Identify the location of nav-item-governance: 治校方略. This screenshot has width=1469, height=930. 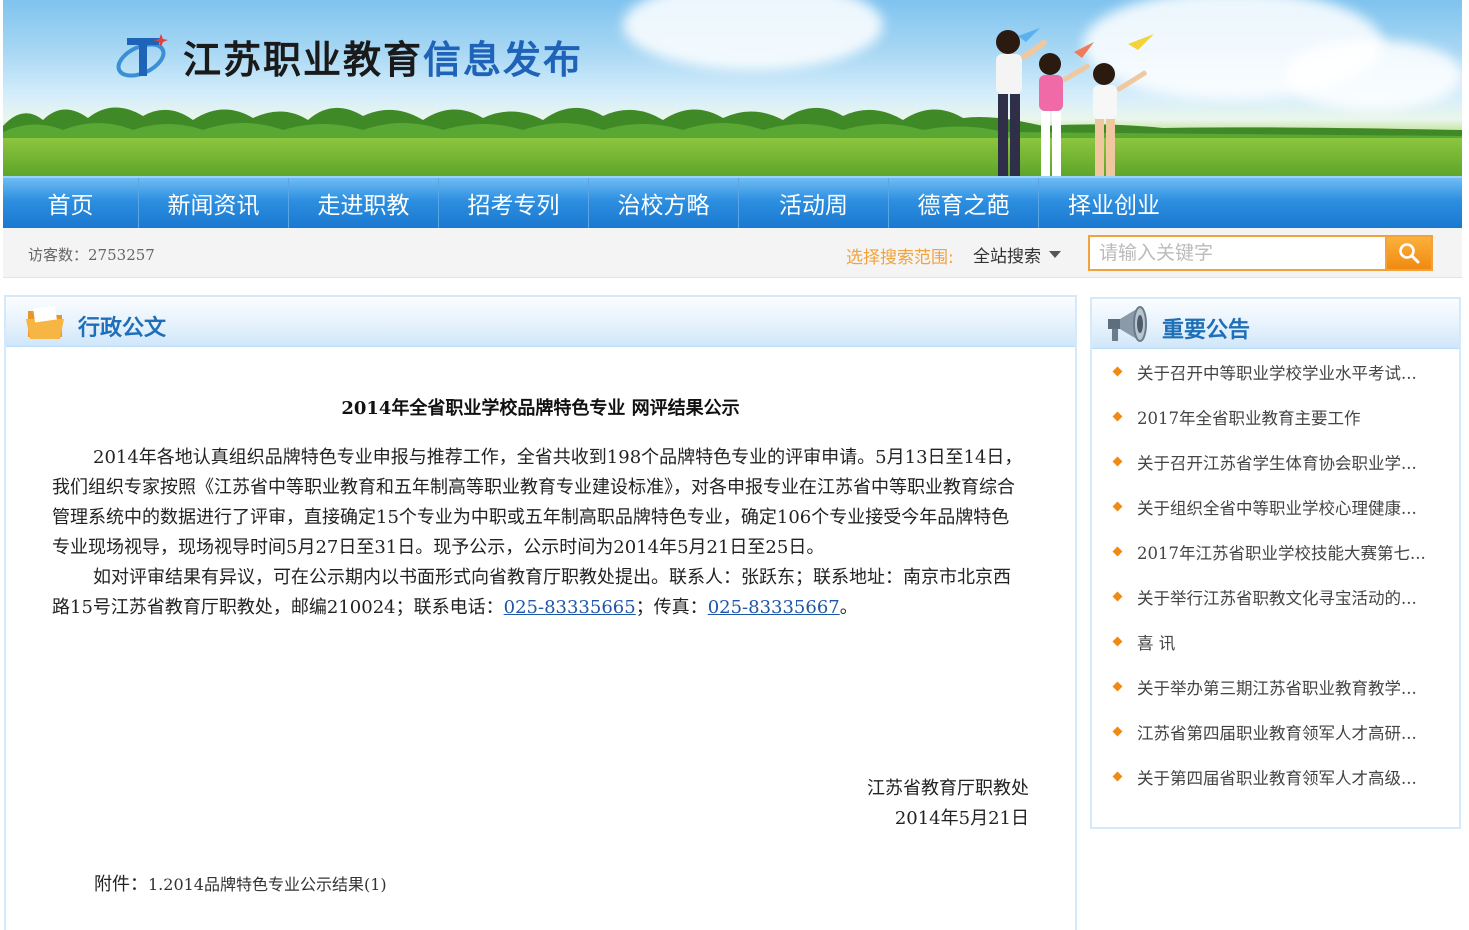
(664, 203).